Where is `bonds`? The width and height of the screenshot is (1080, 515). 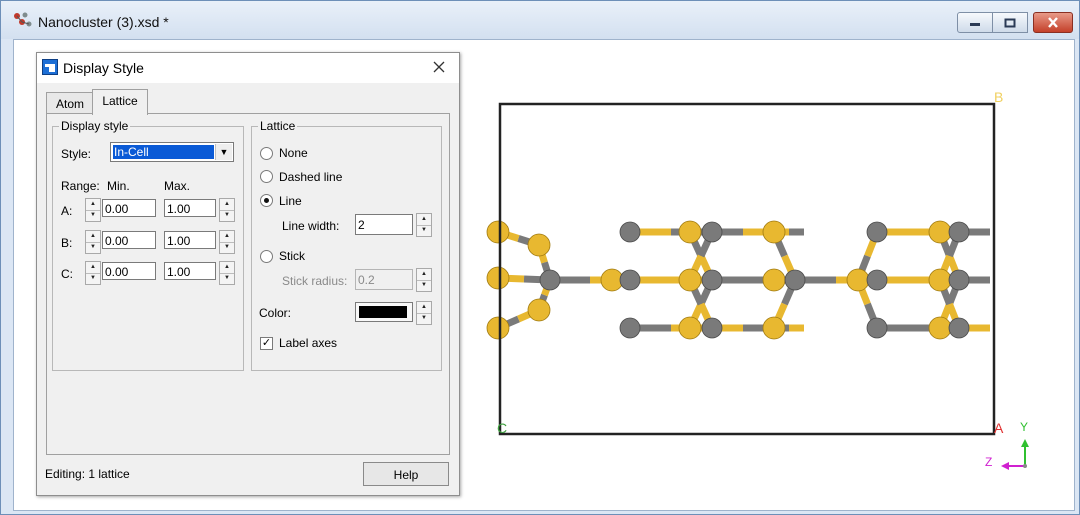 bonds is located at coordinates (743, 280).